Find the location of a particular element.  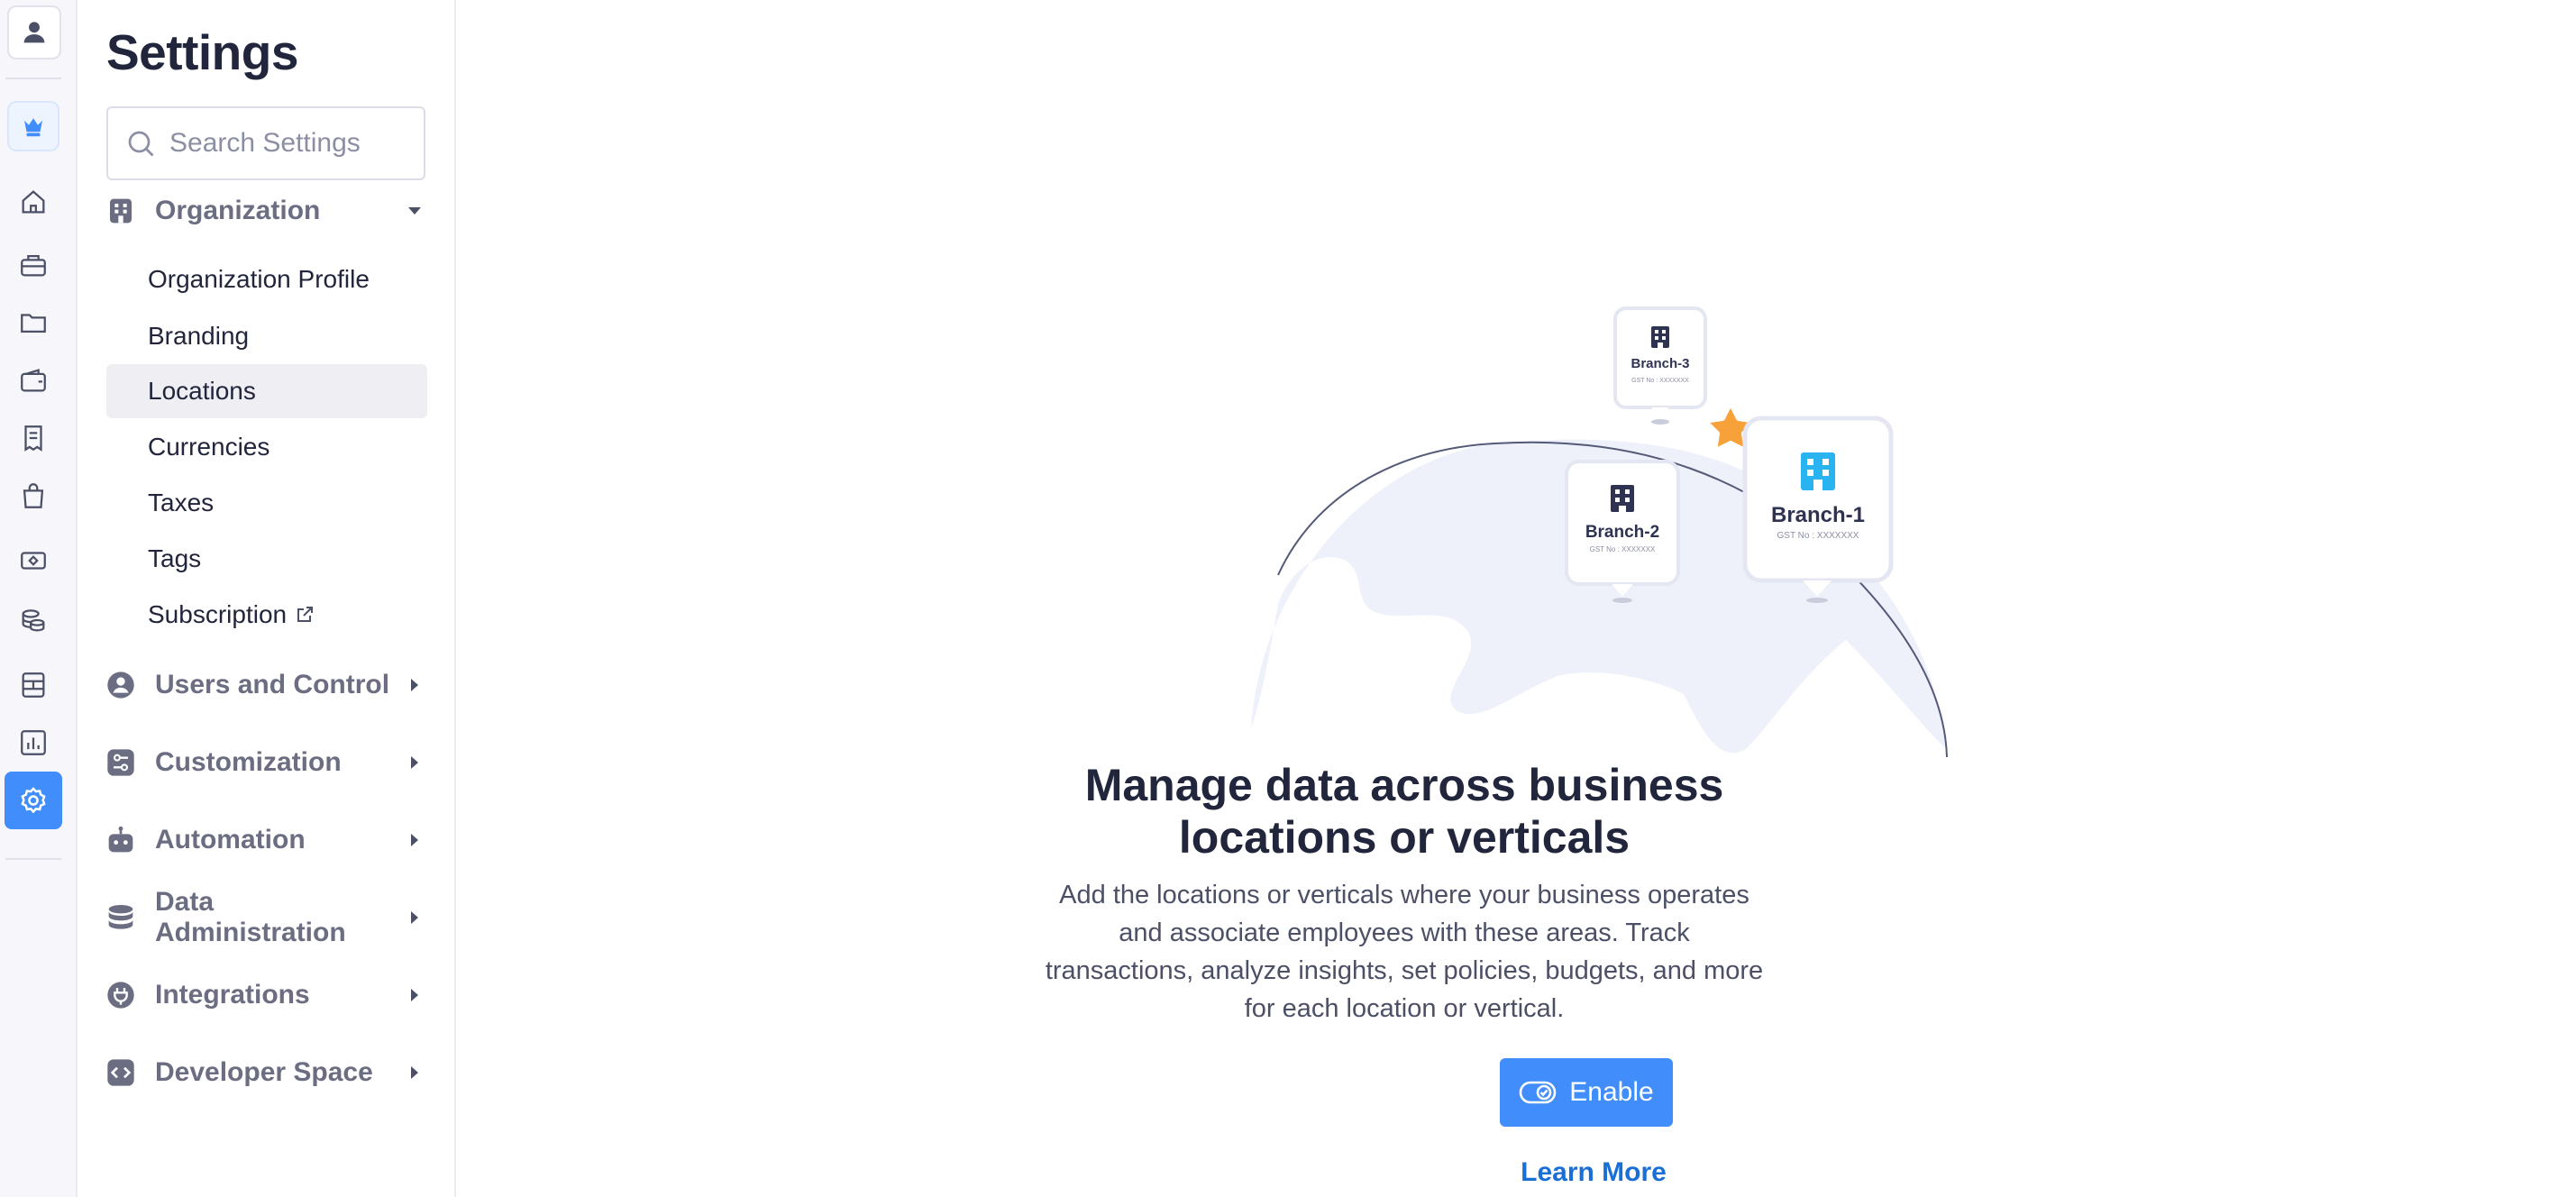

group-developer-space: Developer Space is located at coordinates (266, 1073).